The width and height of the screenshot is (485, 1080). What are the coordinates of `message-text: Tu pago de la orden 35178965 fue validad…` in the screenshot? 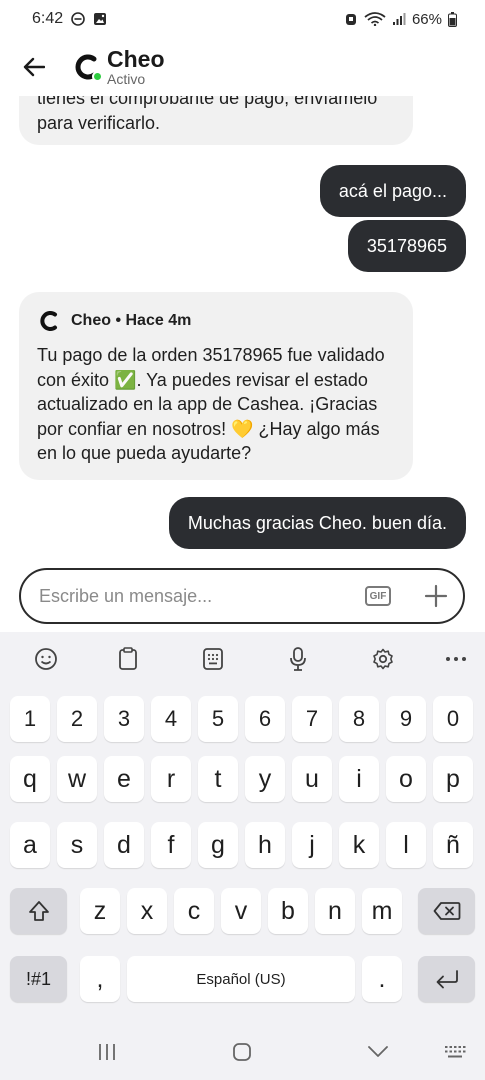 It's located at (211, 404).